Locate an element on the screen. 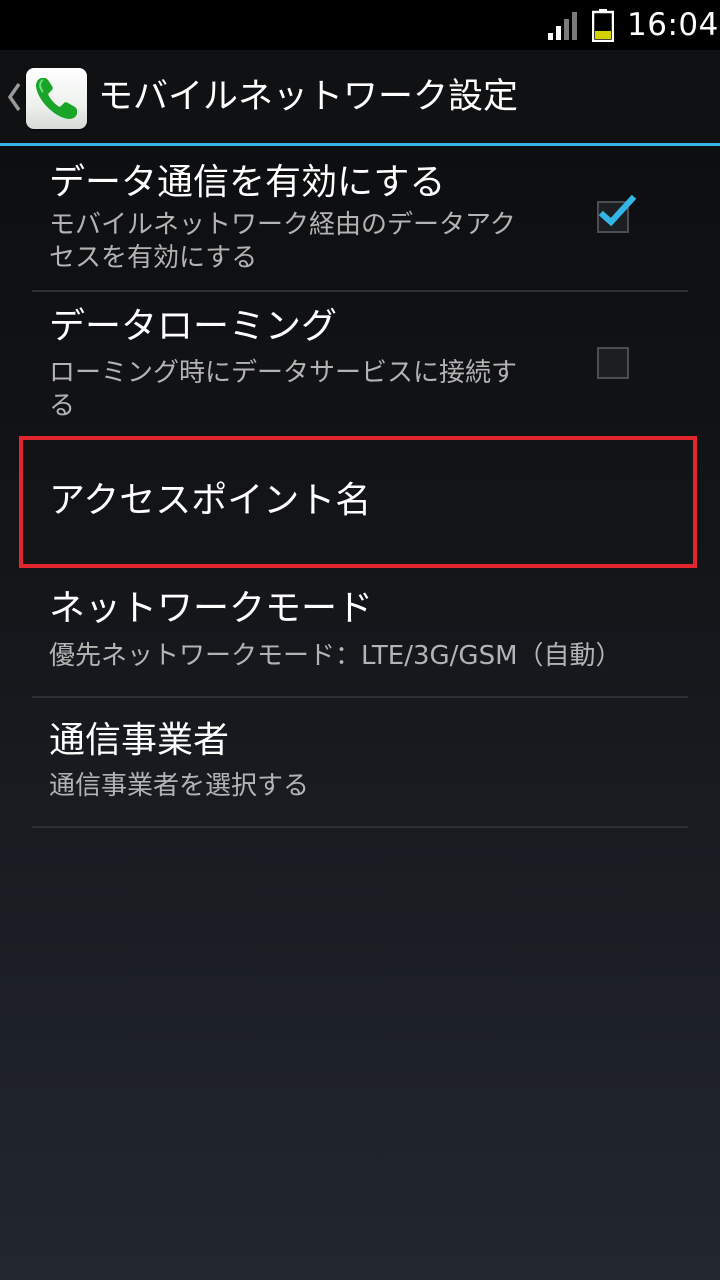 Image resolution: width=720 pixels, height=1280 pixels. data-roaming-checkbox is located at coordinates (613, 363).